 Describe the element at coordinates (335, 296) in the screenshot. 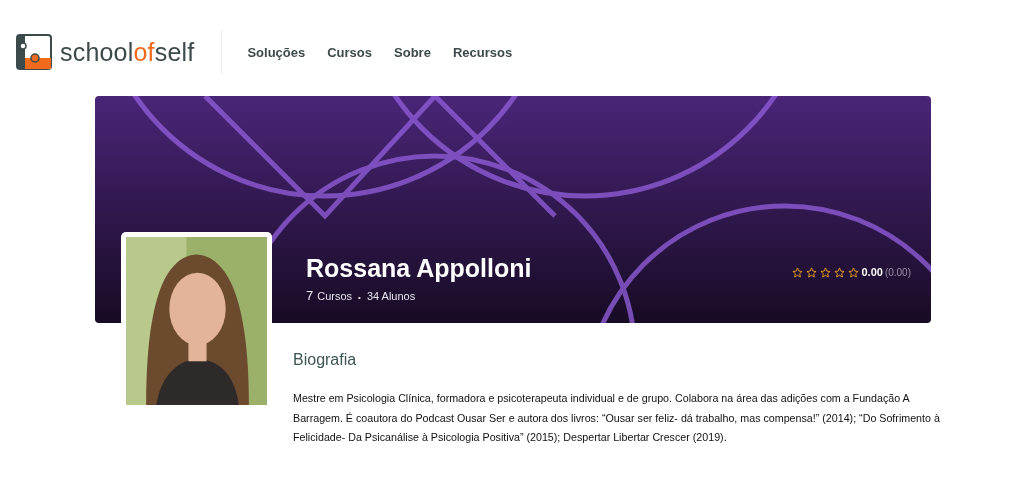

I see `courses-label: Cursos` at that location.